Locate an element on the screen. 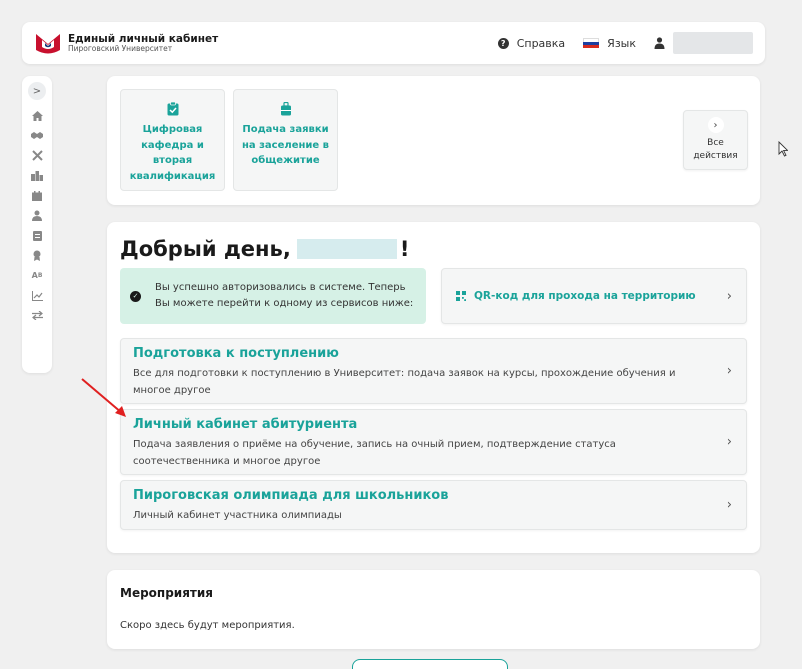  transfer-icon is located at coordinates (37, 315).